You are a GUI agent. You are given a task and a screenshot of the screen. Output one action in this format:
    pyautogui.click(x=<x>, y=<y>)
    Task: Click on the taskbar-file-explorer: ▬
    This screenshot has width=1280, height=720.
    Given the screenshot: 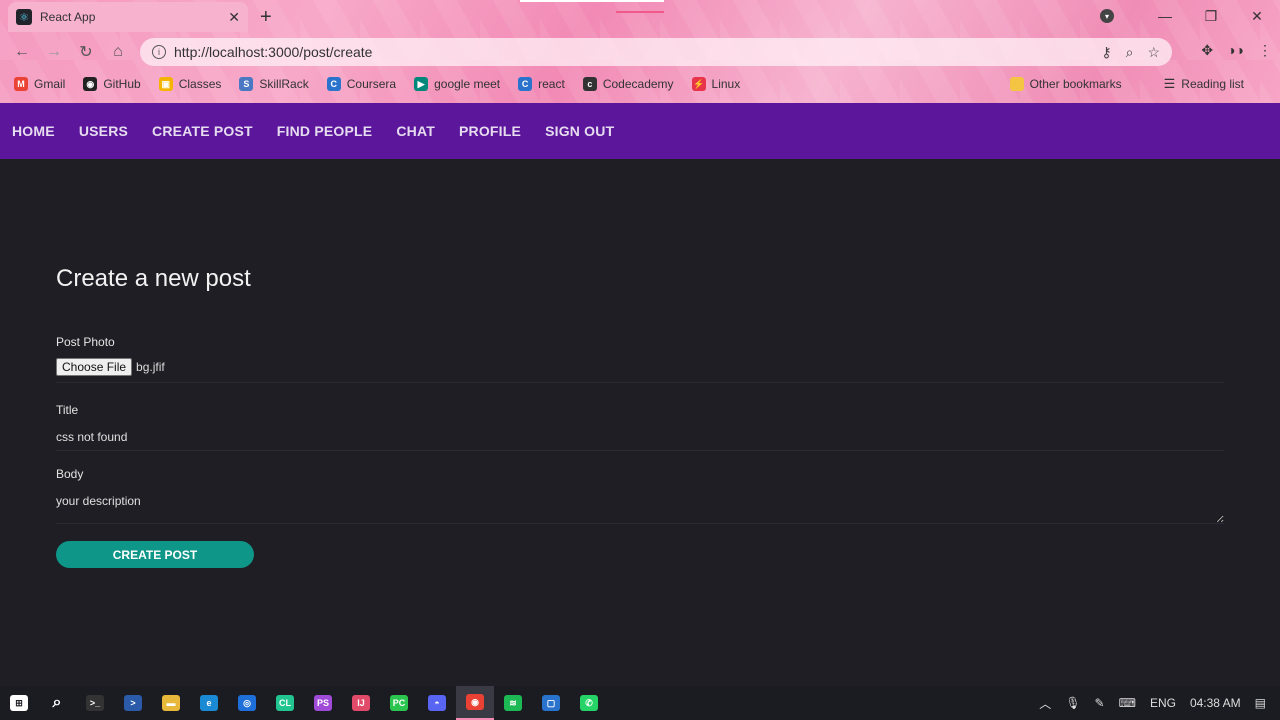 What is the action you would take?
    pyautogui.click(x=171, y=703)
    